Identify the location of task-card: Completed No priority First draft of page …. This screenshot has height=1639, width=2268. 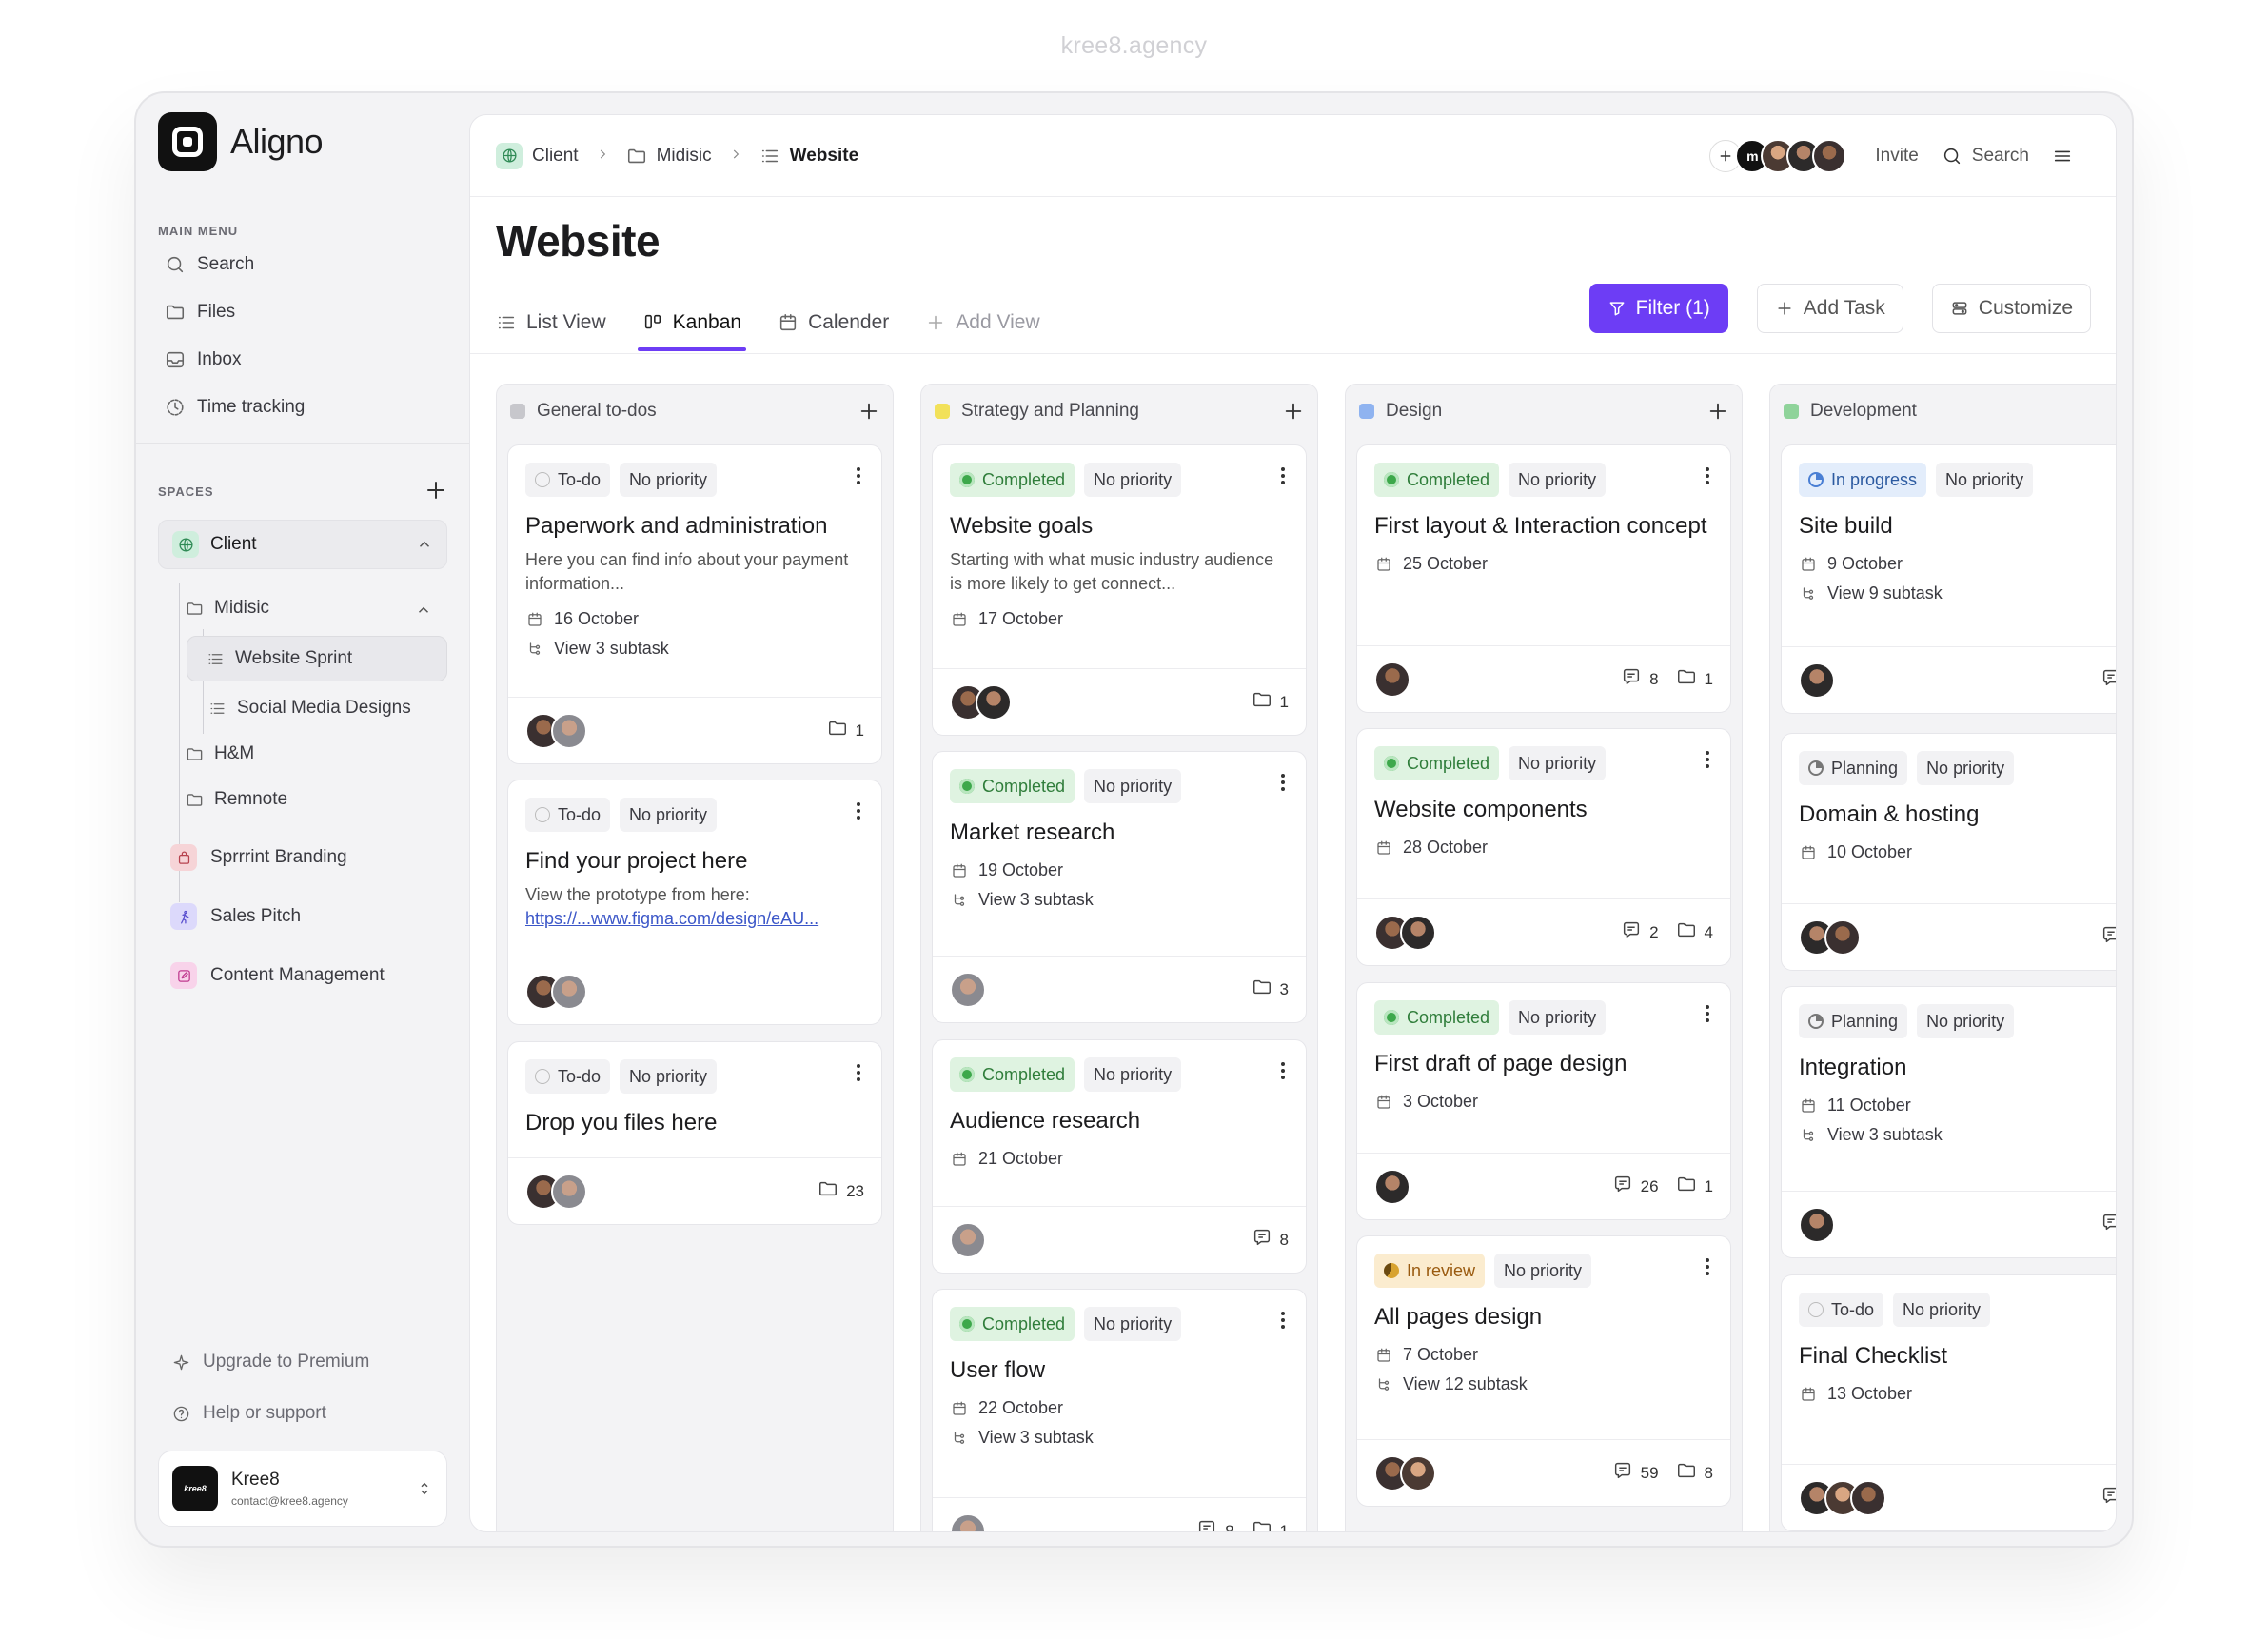
(1543, 1101).